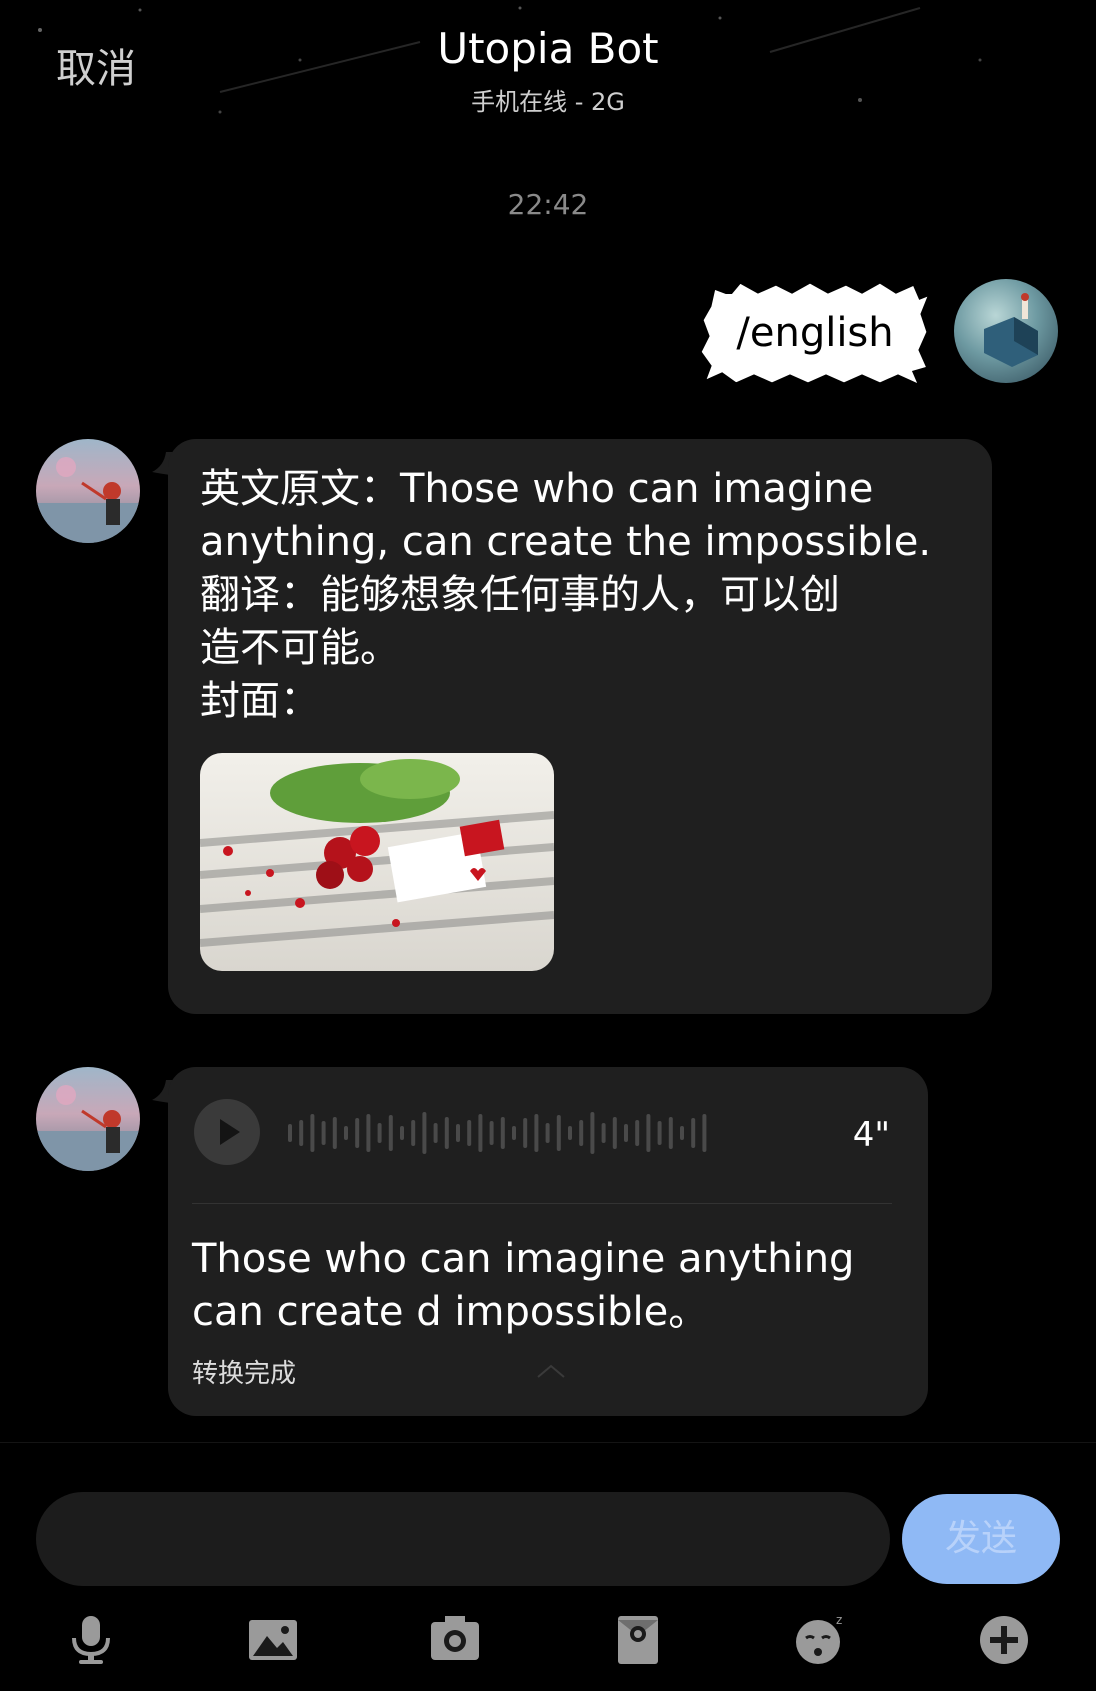 The width and height of the screenshot is (1096, 1691). I want to click on voice-divider, so click(542, 1203).